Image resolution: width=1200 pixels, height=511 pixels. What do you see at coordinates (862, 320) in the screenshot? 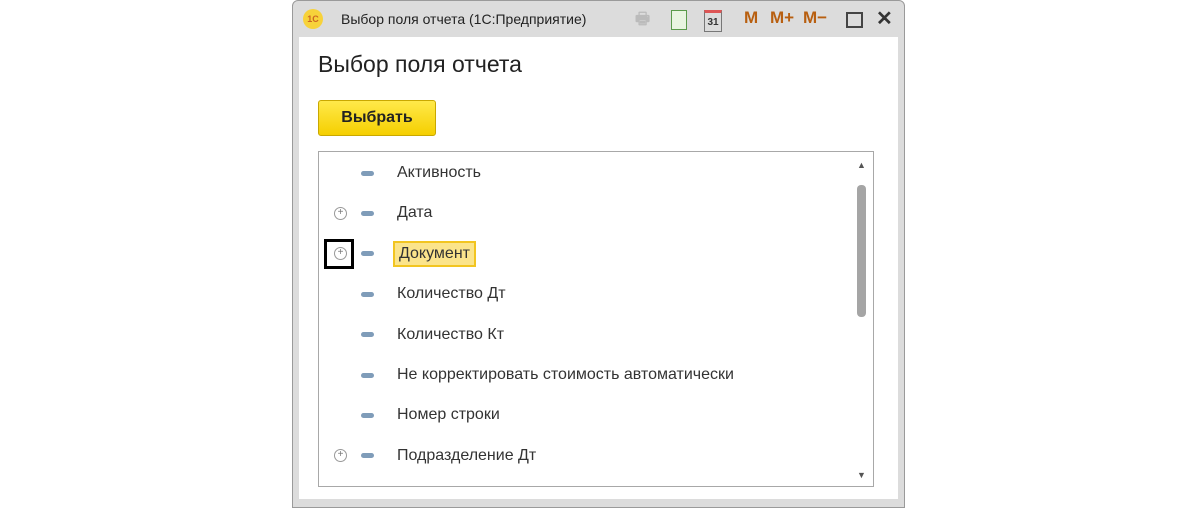
I see `scrollbar: ▲ ▼` at bounding box center [862, 320].